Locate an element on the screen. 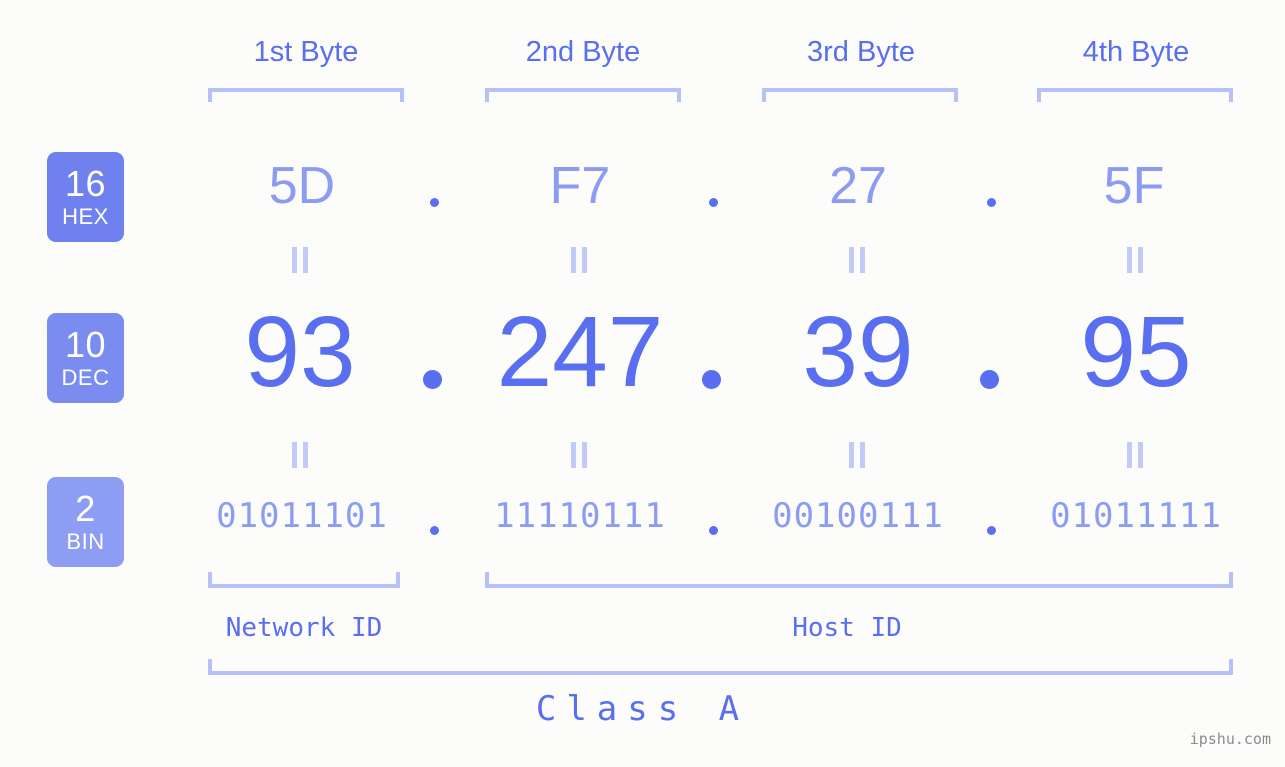 Image resolution: width=1285 pixels, height=767 pixels. base-badge-bin-abbr: BIN is located at coordinates (85, 541).